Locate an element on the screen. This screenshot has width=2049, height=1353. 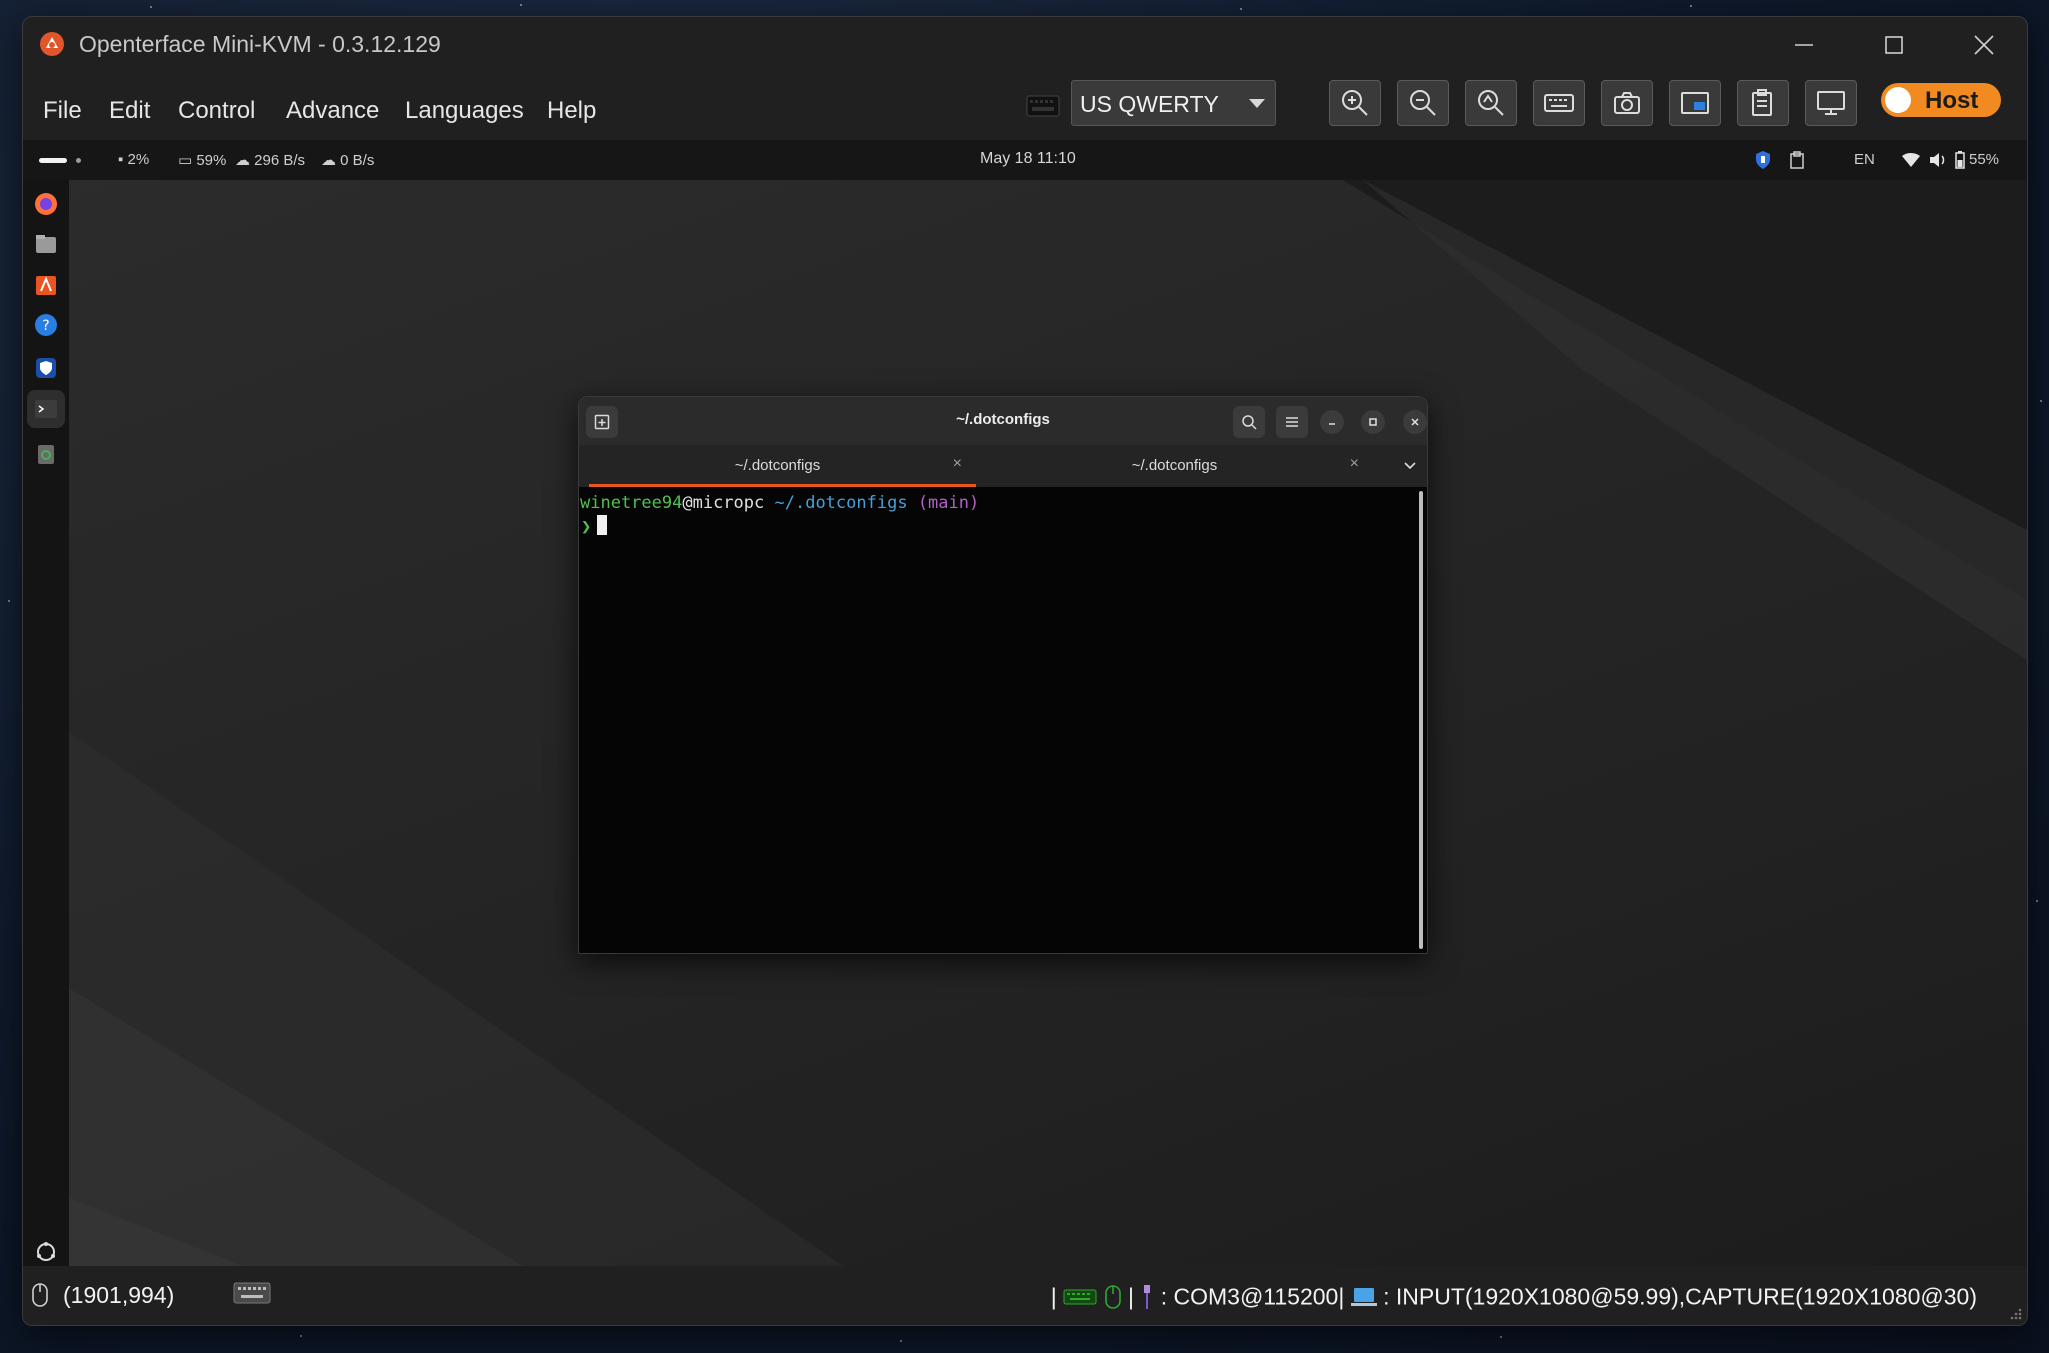
virtual-keyboard-button is located at coordinates (1559, 103).